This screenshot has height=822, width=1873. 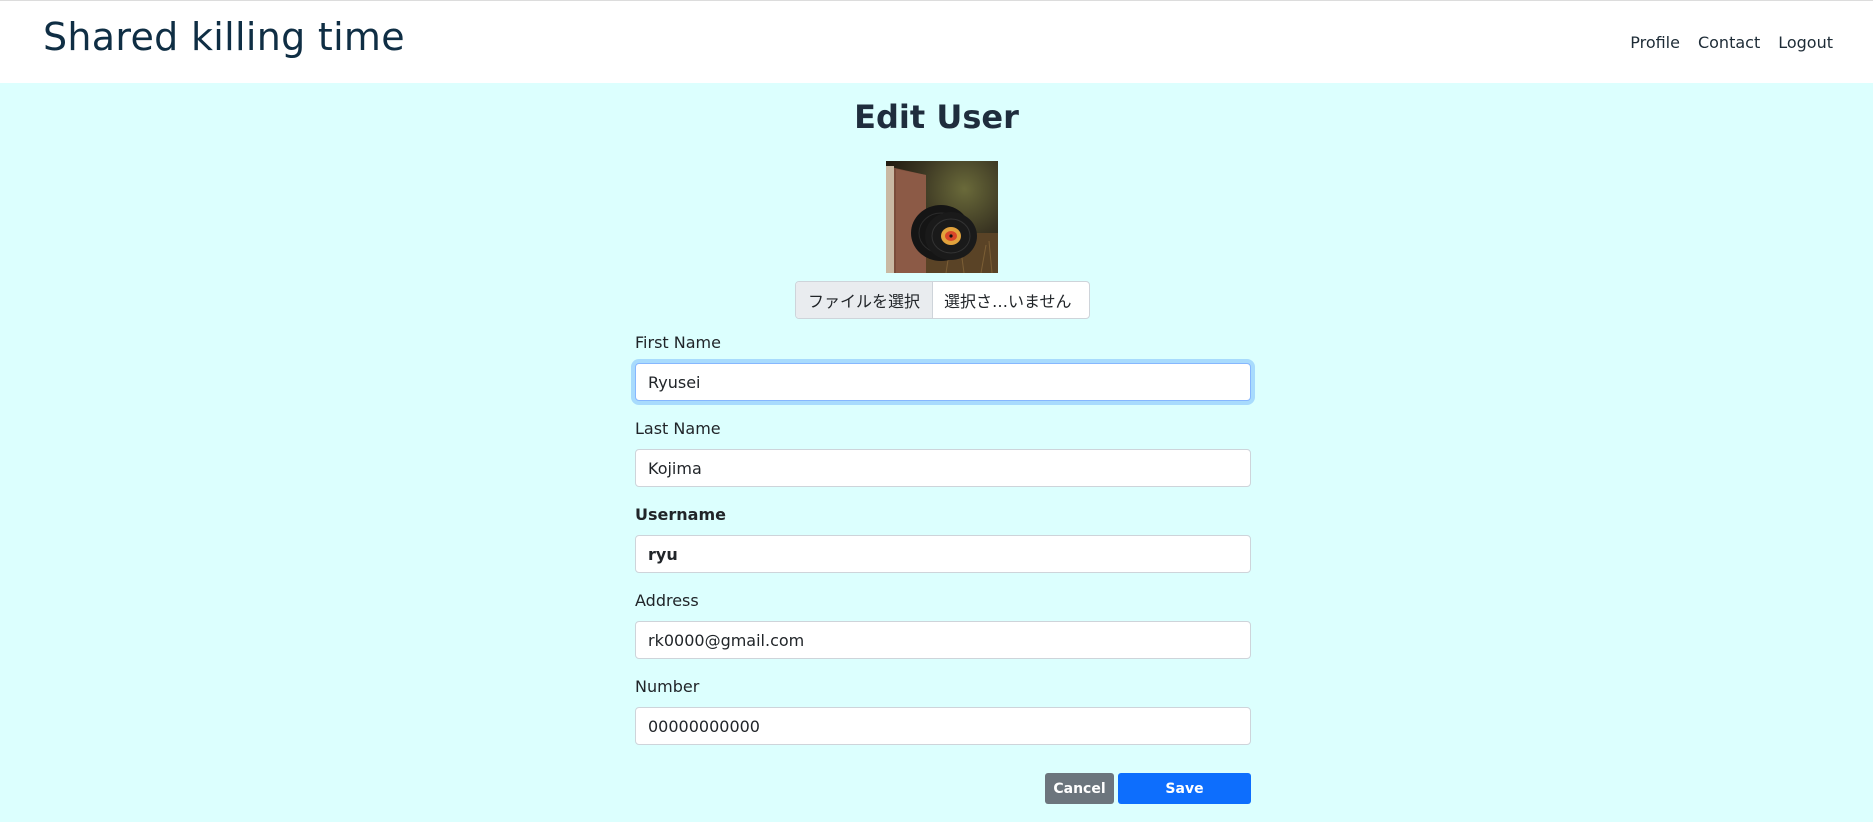 What do you see at coordinates (678, 342) in the screenshot?
I see `first-name-label: First Name` at bounding box center [678, 342].